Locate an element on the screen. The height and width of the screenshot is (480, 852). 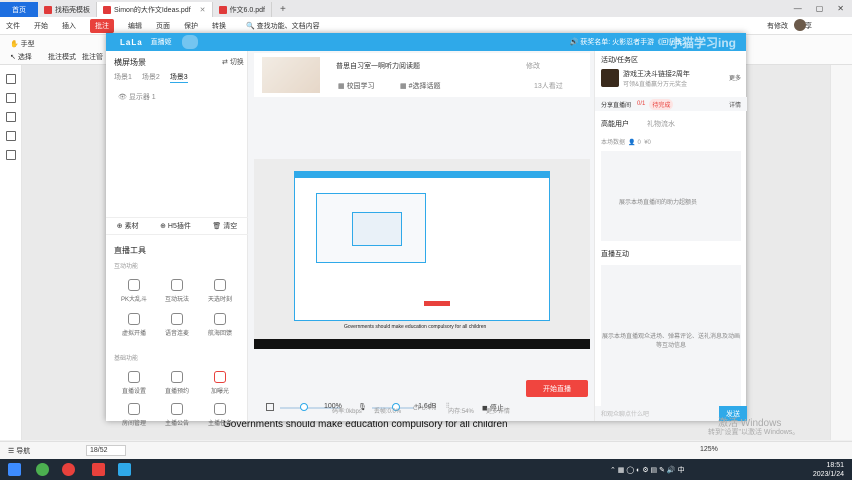
close-window-icon: ✕ is located at coordinates (840, 8).